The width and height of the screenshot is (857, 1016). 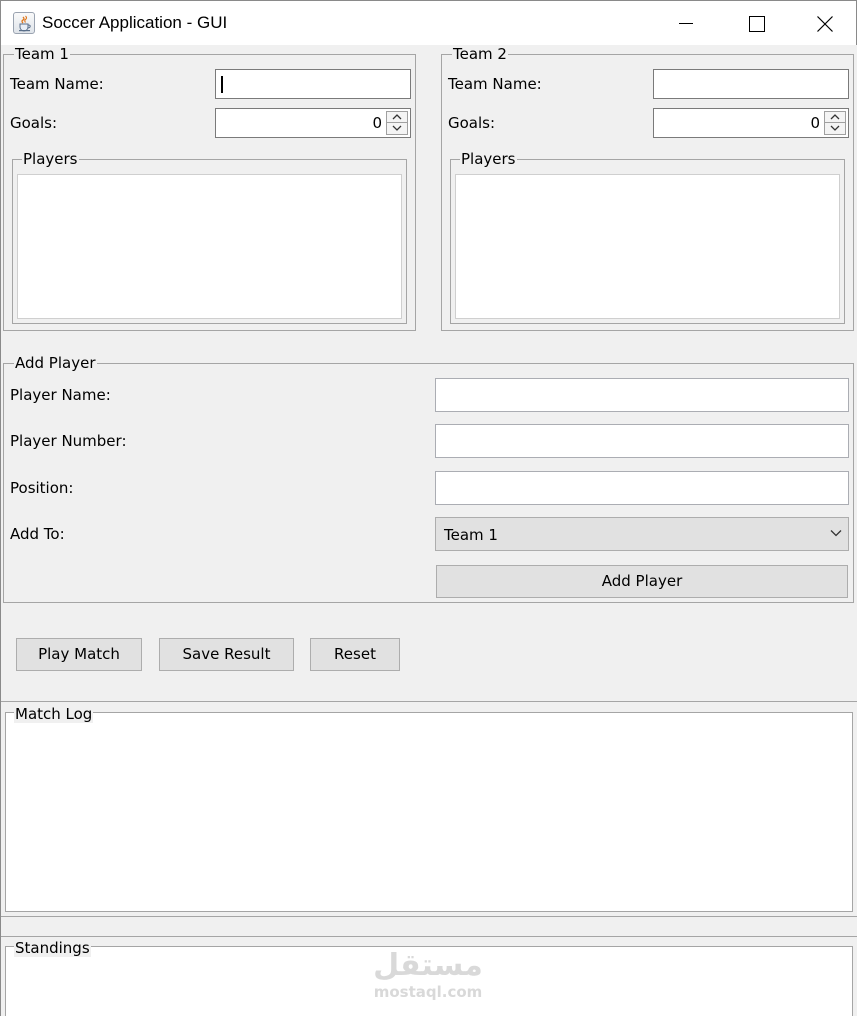 I want to click on player-name-label: Player Name:, so click(x=60, y=395).